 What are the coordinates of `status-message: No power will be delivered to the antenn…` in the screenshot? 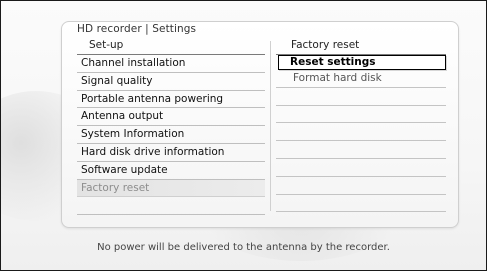 It's located at (243, 247).